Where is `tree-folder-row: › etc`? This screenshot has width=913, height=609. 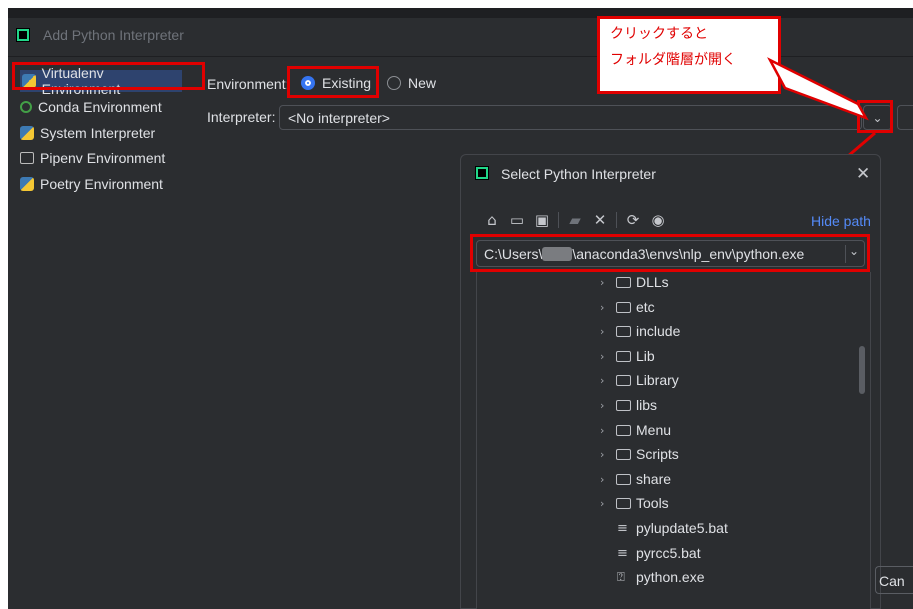
tree-folder-row: › etc is located at coordinates (627, 307).